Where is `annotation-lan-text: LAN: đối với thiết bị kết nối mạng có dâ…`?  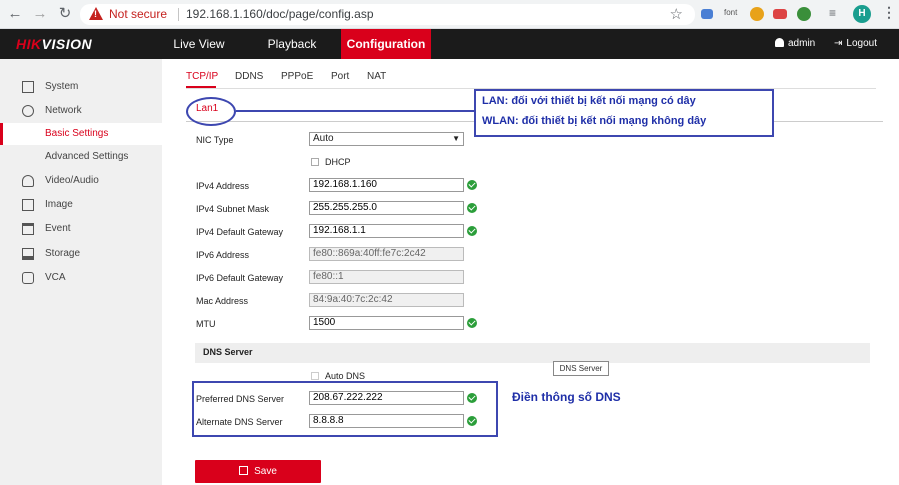 annotation-lan-text: LAN: đối với thiết bị kết nối mạng có dâ… is located at coordinates (589, 101).